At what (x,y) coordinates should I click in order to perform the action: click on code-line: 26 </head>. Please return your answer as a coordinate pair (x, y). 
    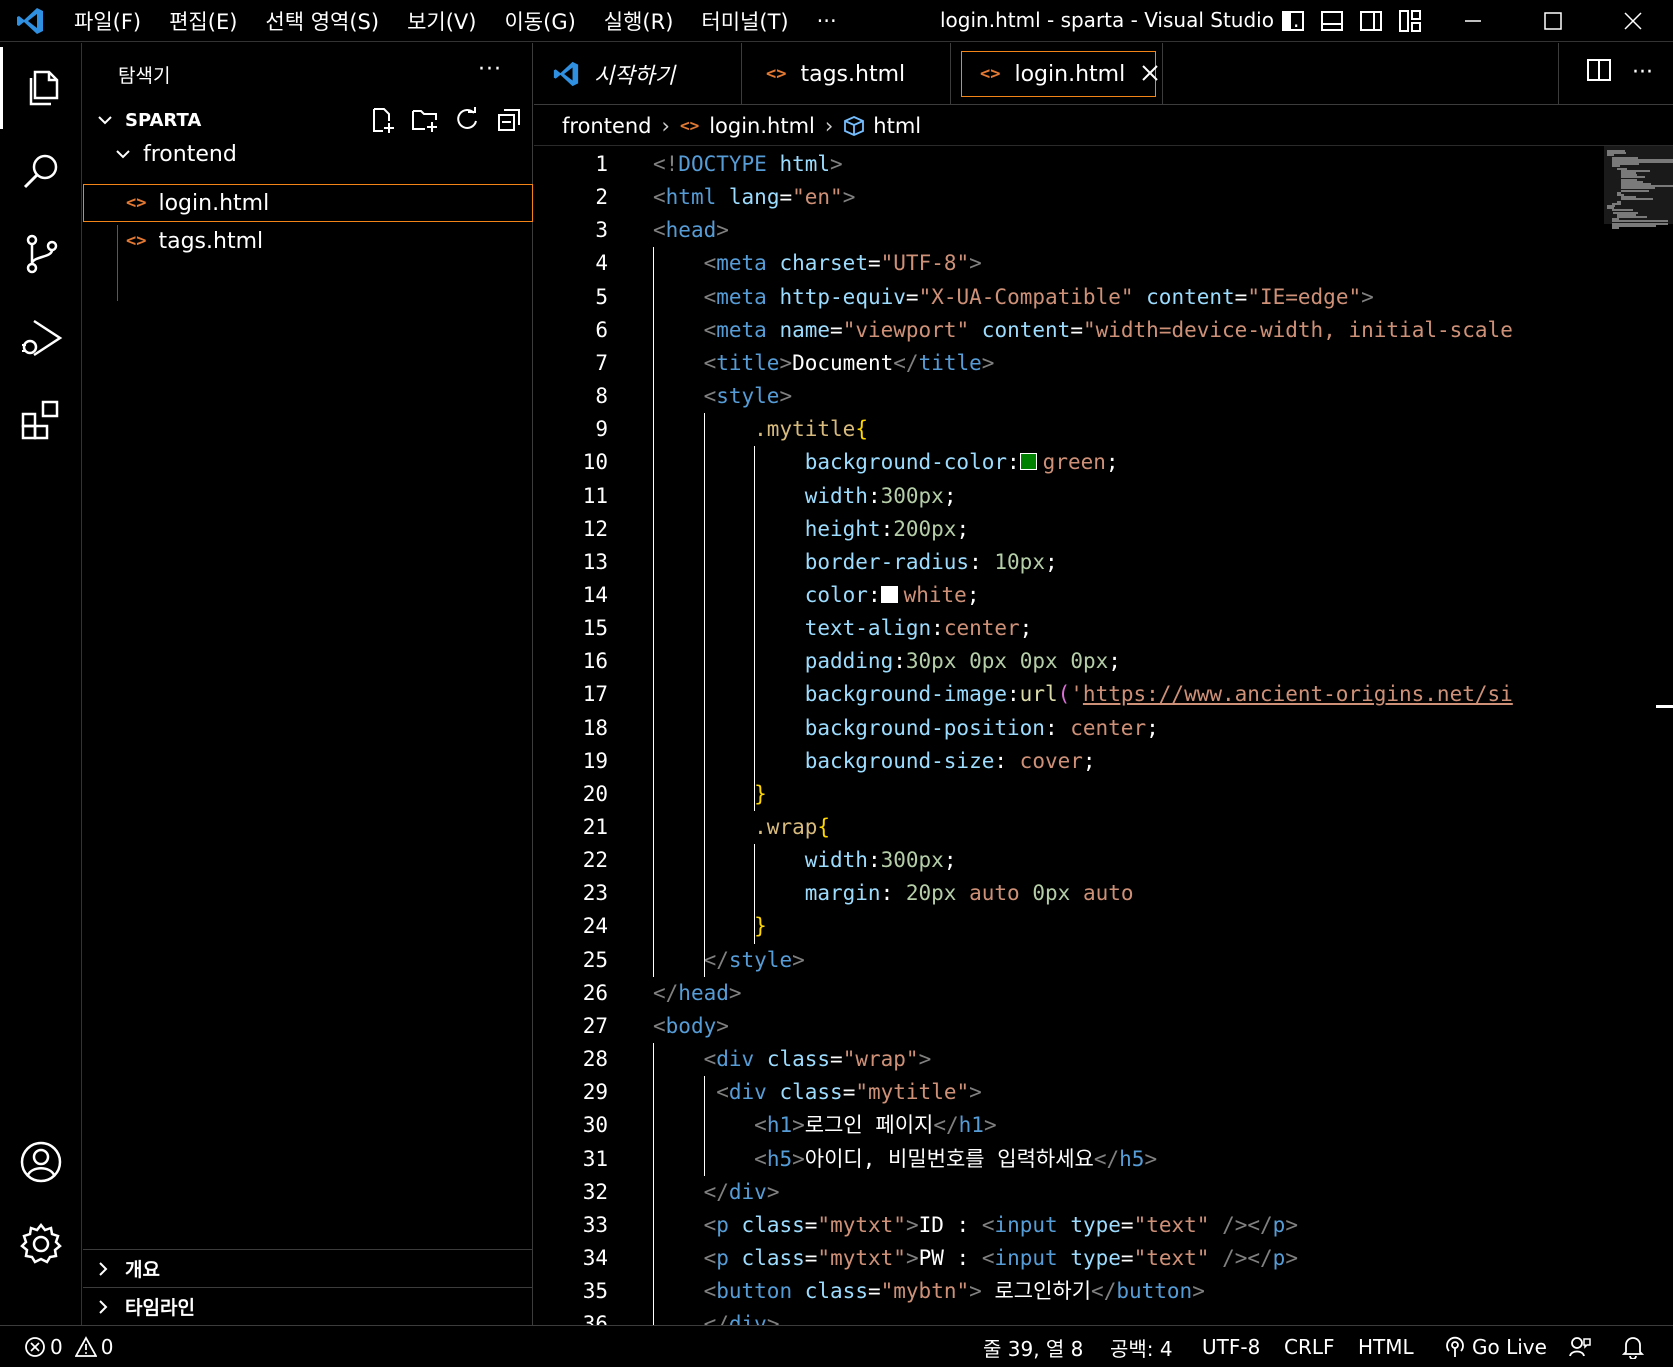
    Looking at the image, I should click on (1049, 993).